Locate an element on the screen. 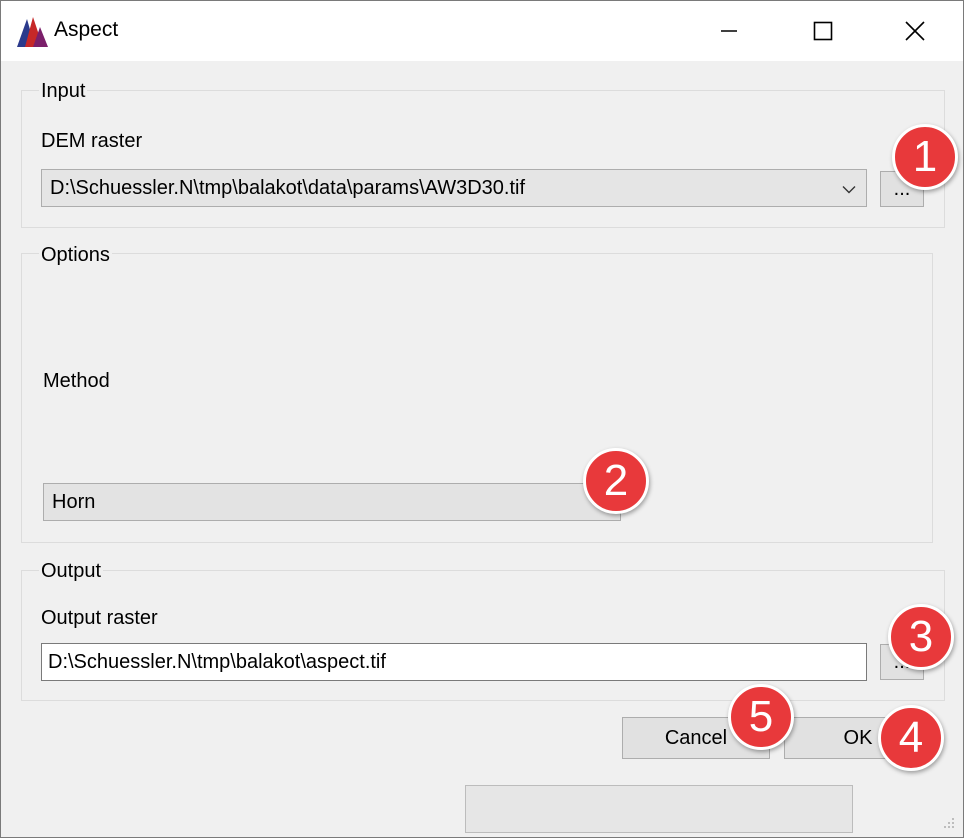 The image size is (964, 838). callout-badge-5: 5 is located at coordinates (761, 717).